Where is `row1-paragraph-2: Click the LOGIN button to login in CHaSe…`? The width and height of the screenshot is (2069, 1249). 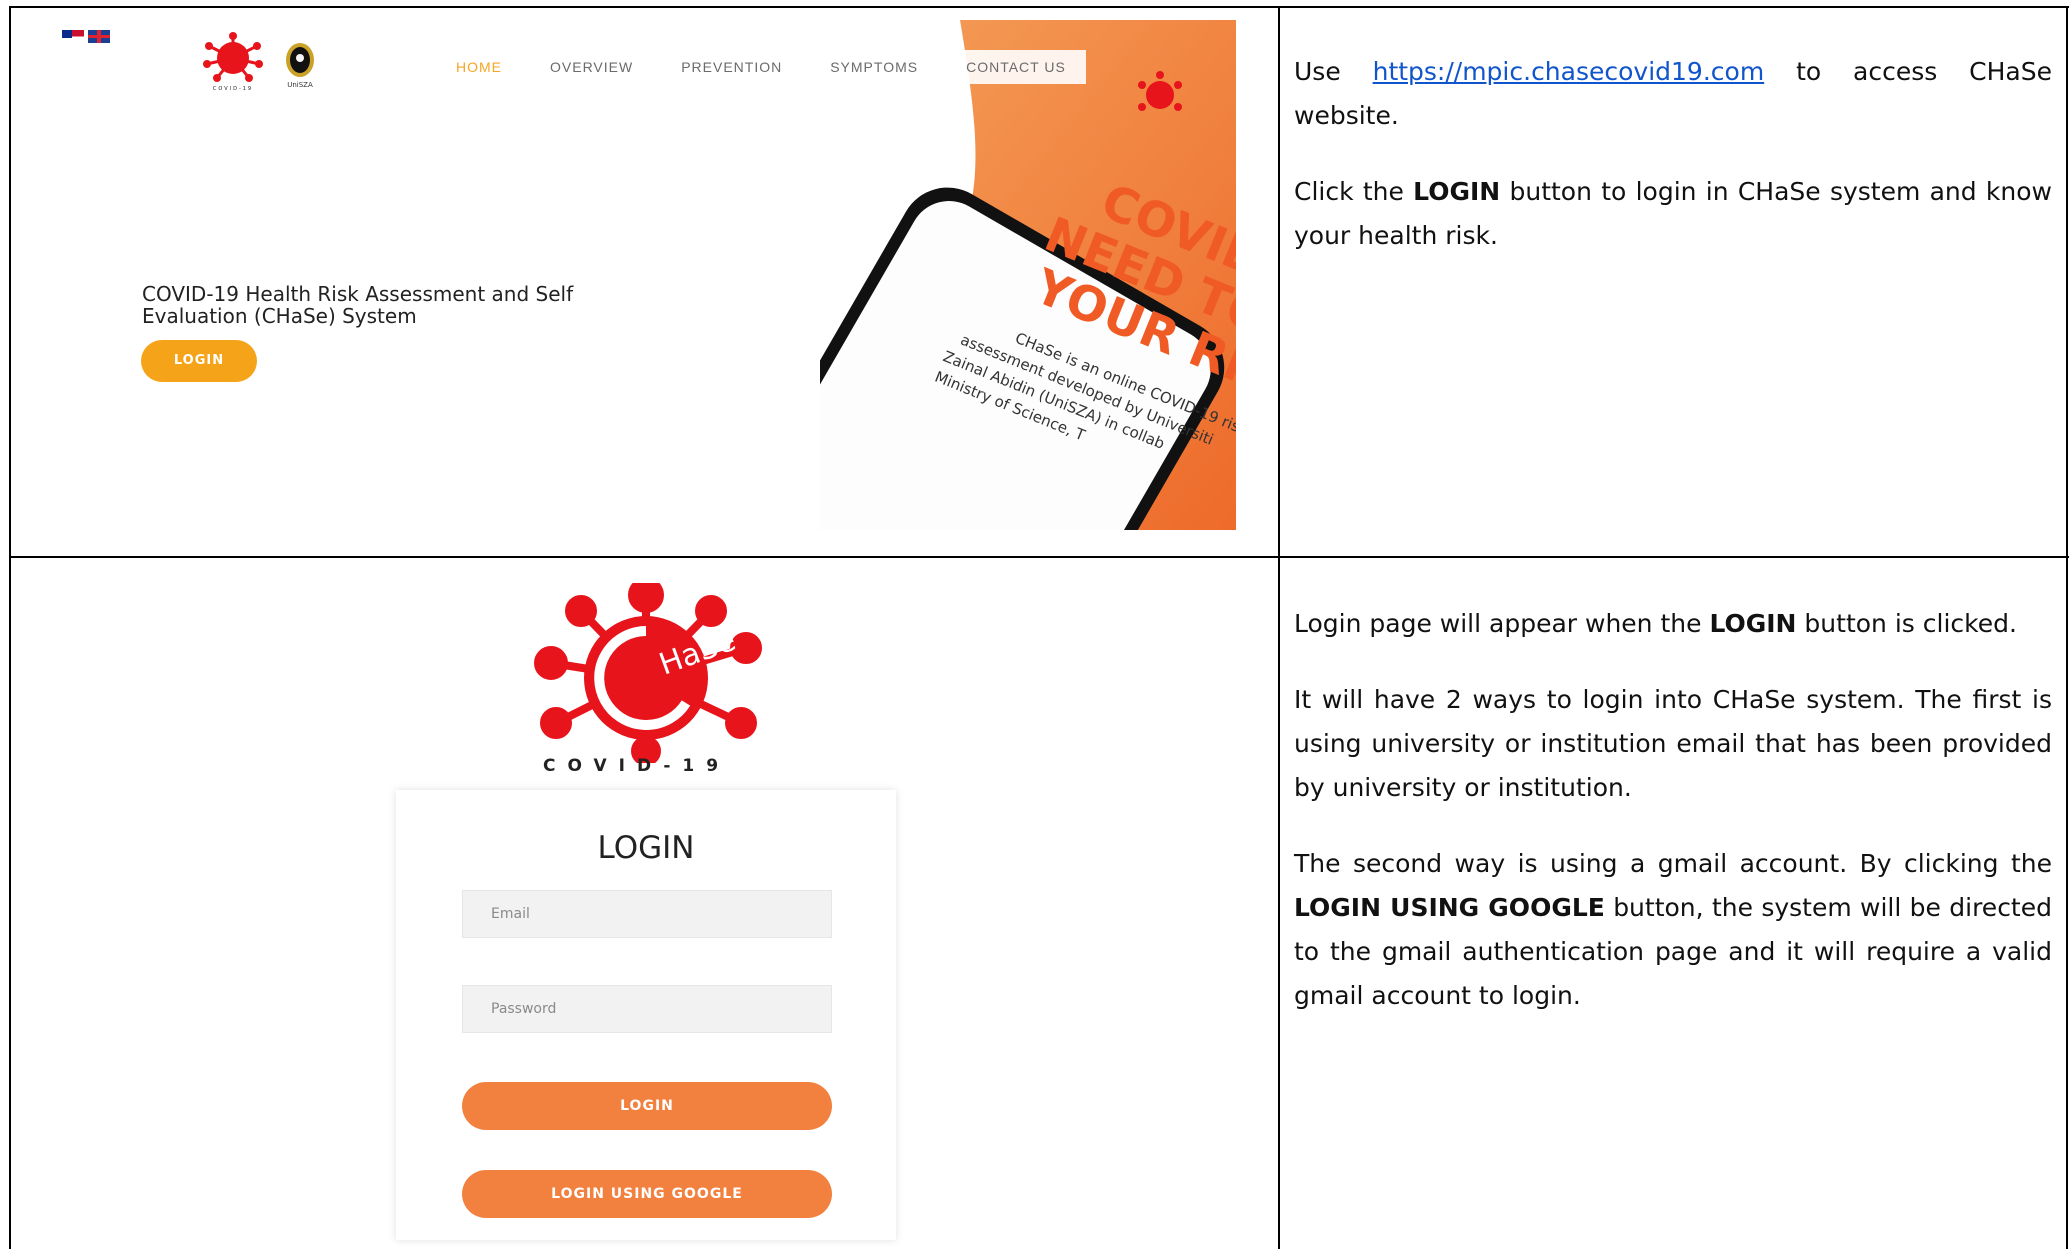
row1-paragraph-2: Click the LOGIN button to login in CHaSe… is located at coordinates (1673, 213).